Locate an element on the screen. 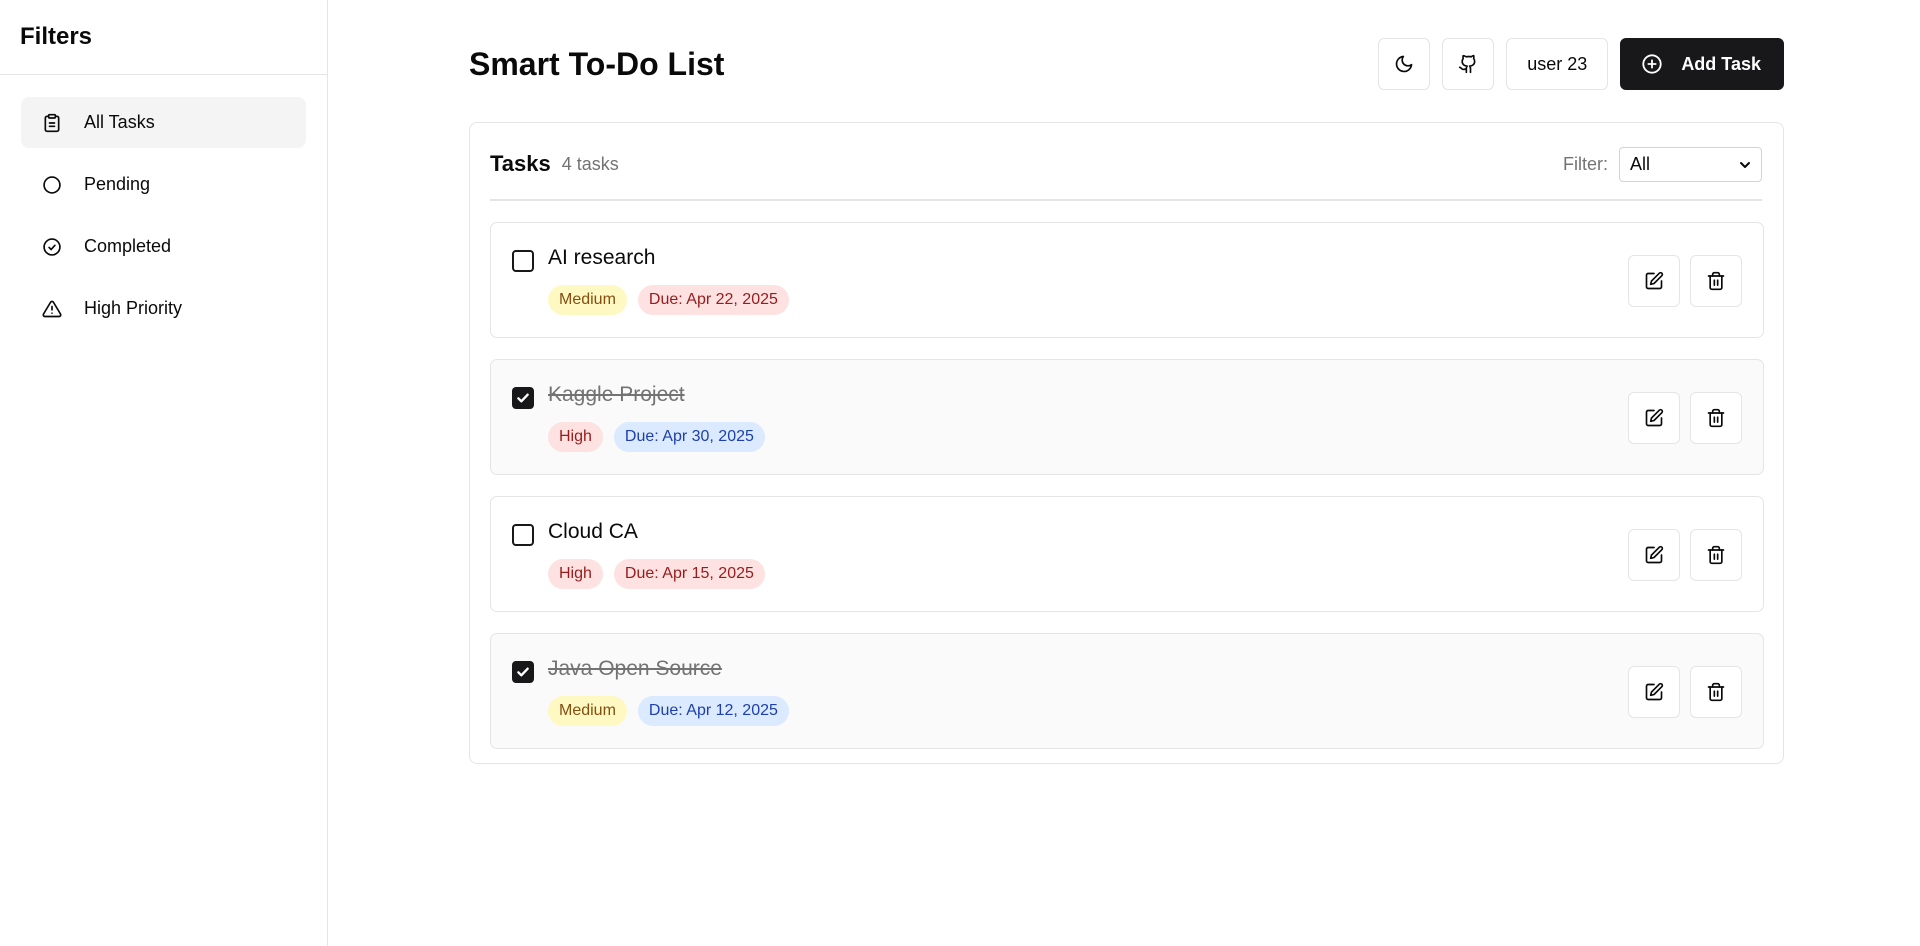 The image size is (1920, 946). tasks-count: 4 tasks is located at coordinates (590, 163).